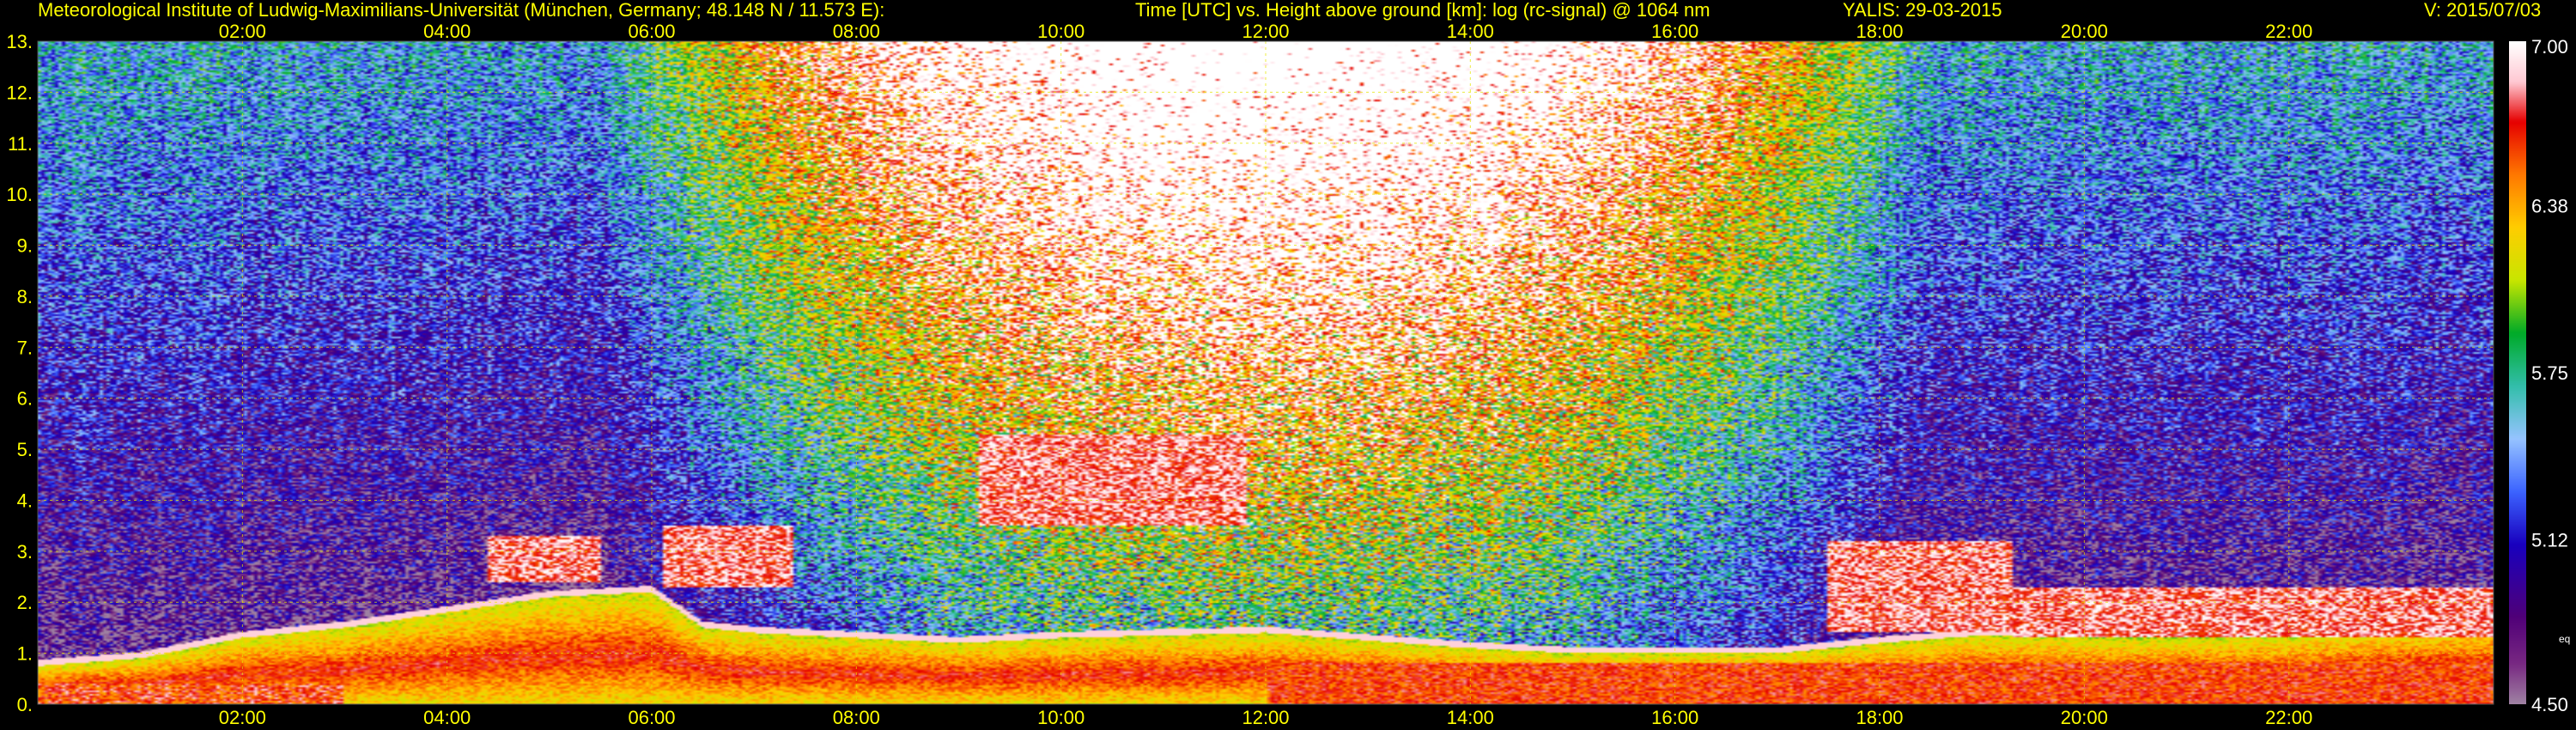  Describe the element at coordinates (2565, 639) in the screenshot. I see `colorbar-note: eq` at that location.